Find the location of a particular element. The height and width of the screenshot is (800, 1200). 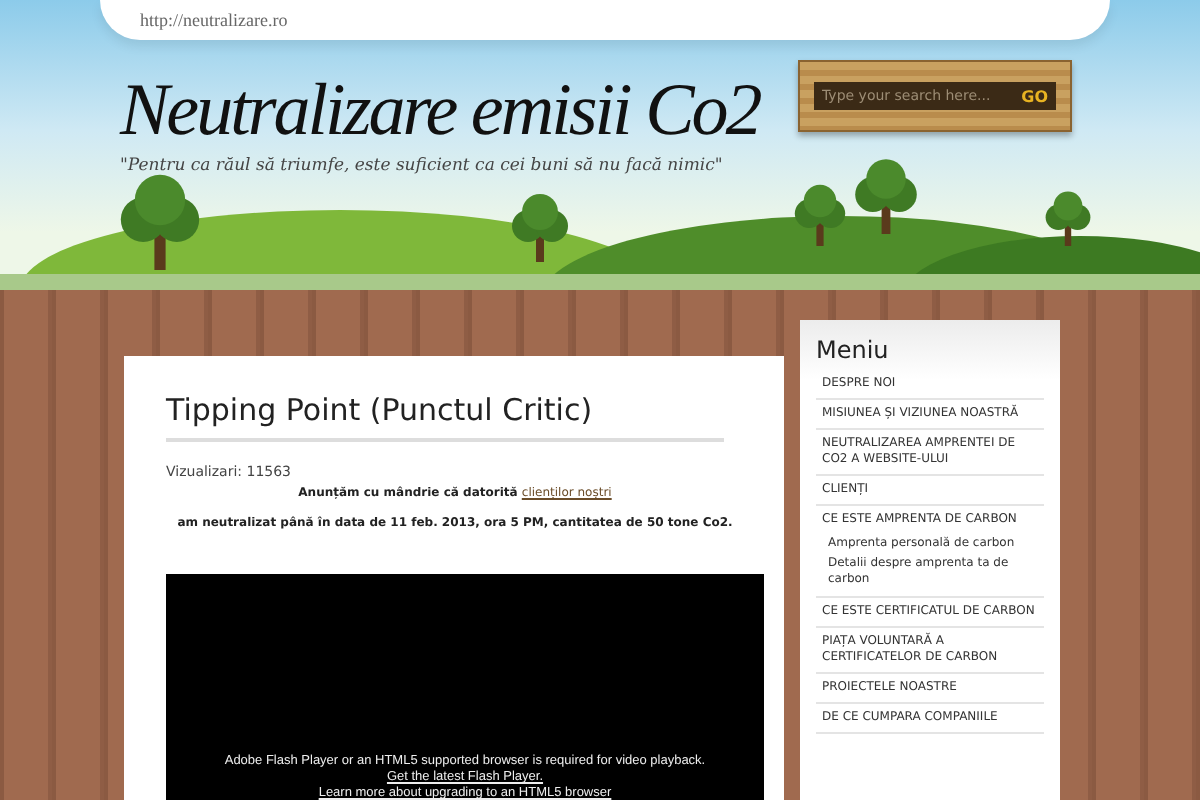

site-title: Neutralizare emisii Co2 is located at coordinates (440, 112).